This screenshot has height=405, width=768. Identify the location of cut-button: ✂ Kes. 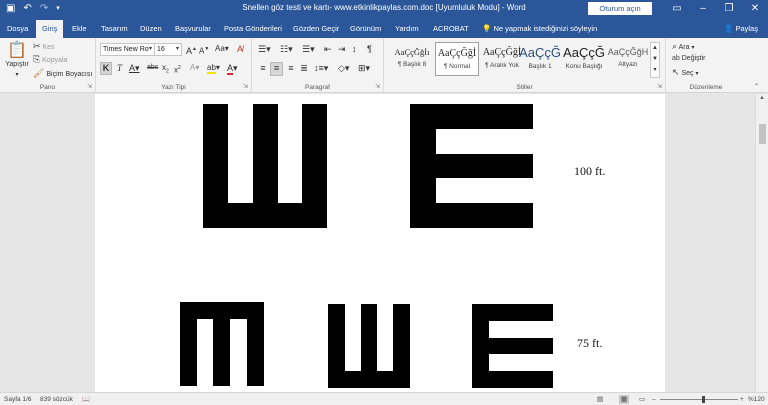
(44, 47).